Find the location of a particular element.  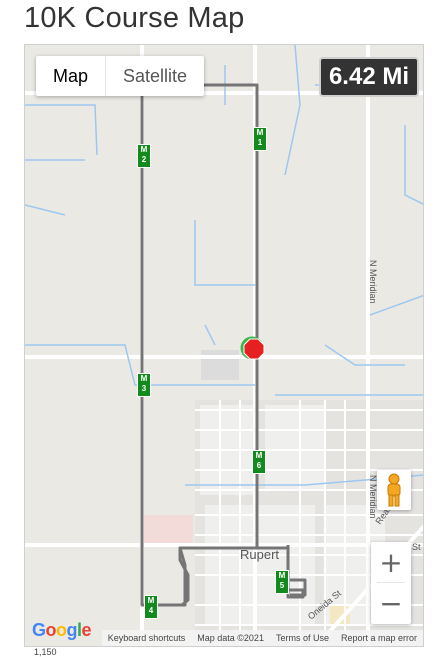

school-area is located at coordinates (220, 365).